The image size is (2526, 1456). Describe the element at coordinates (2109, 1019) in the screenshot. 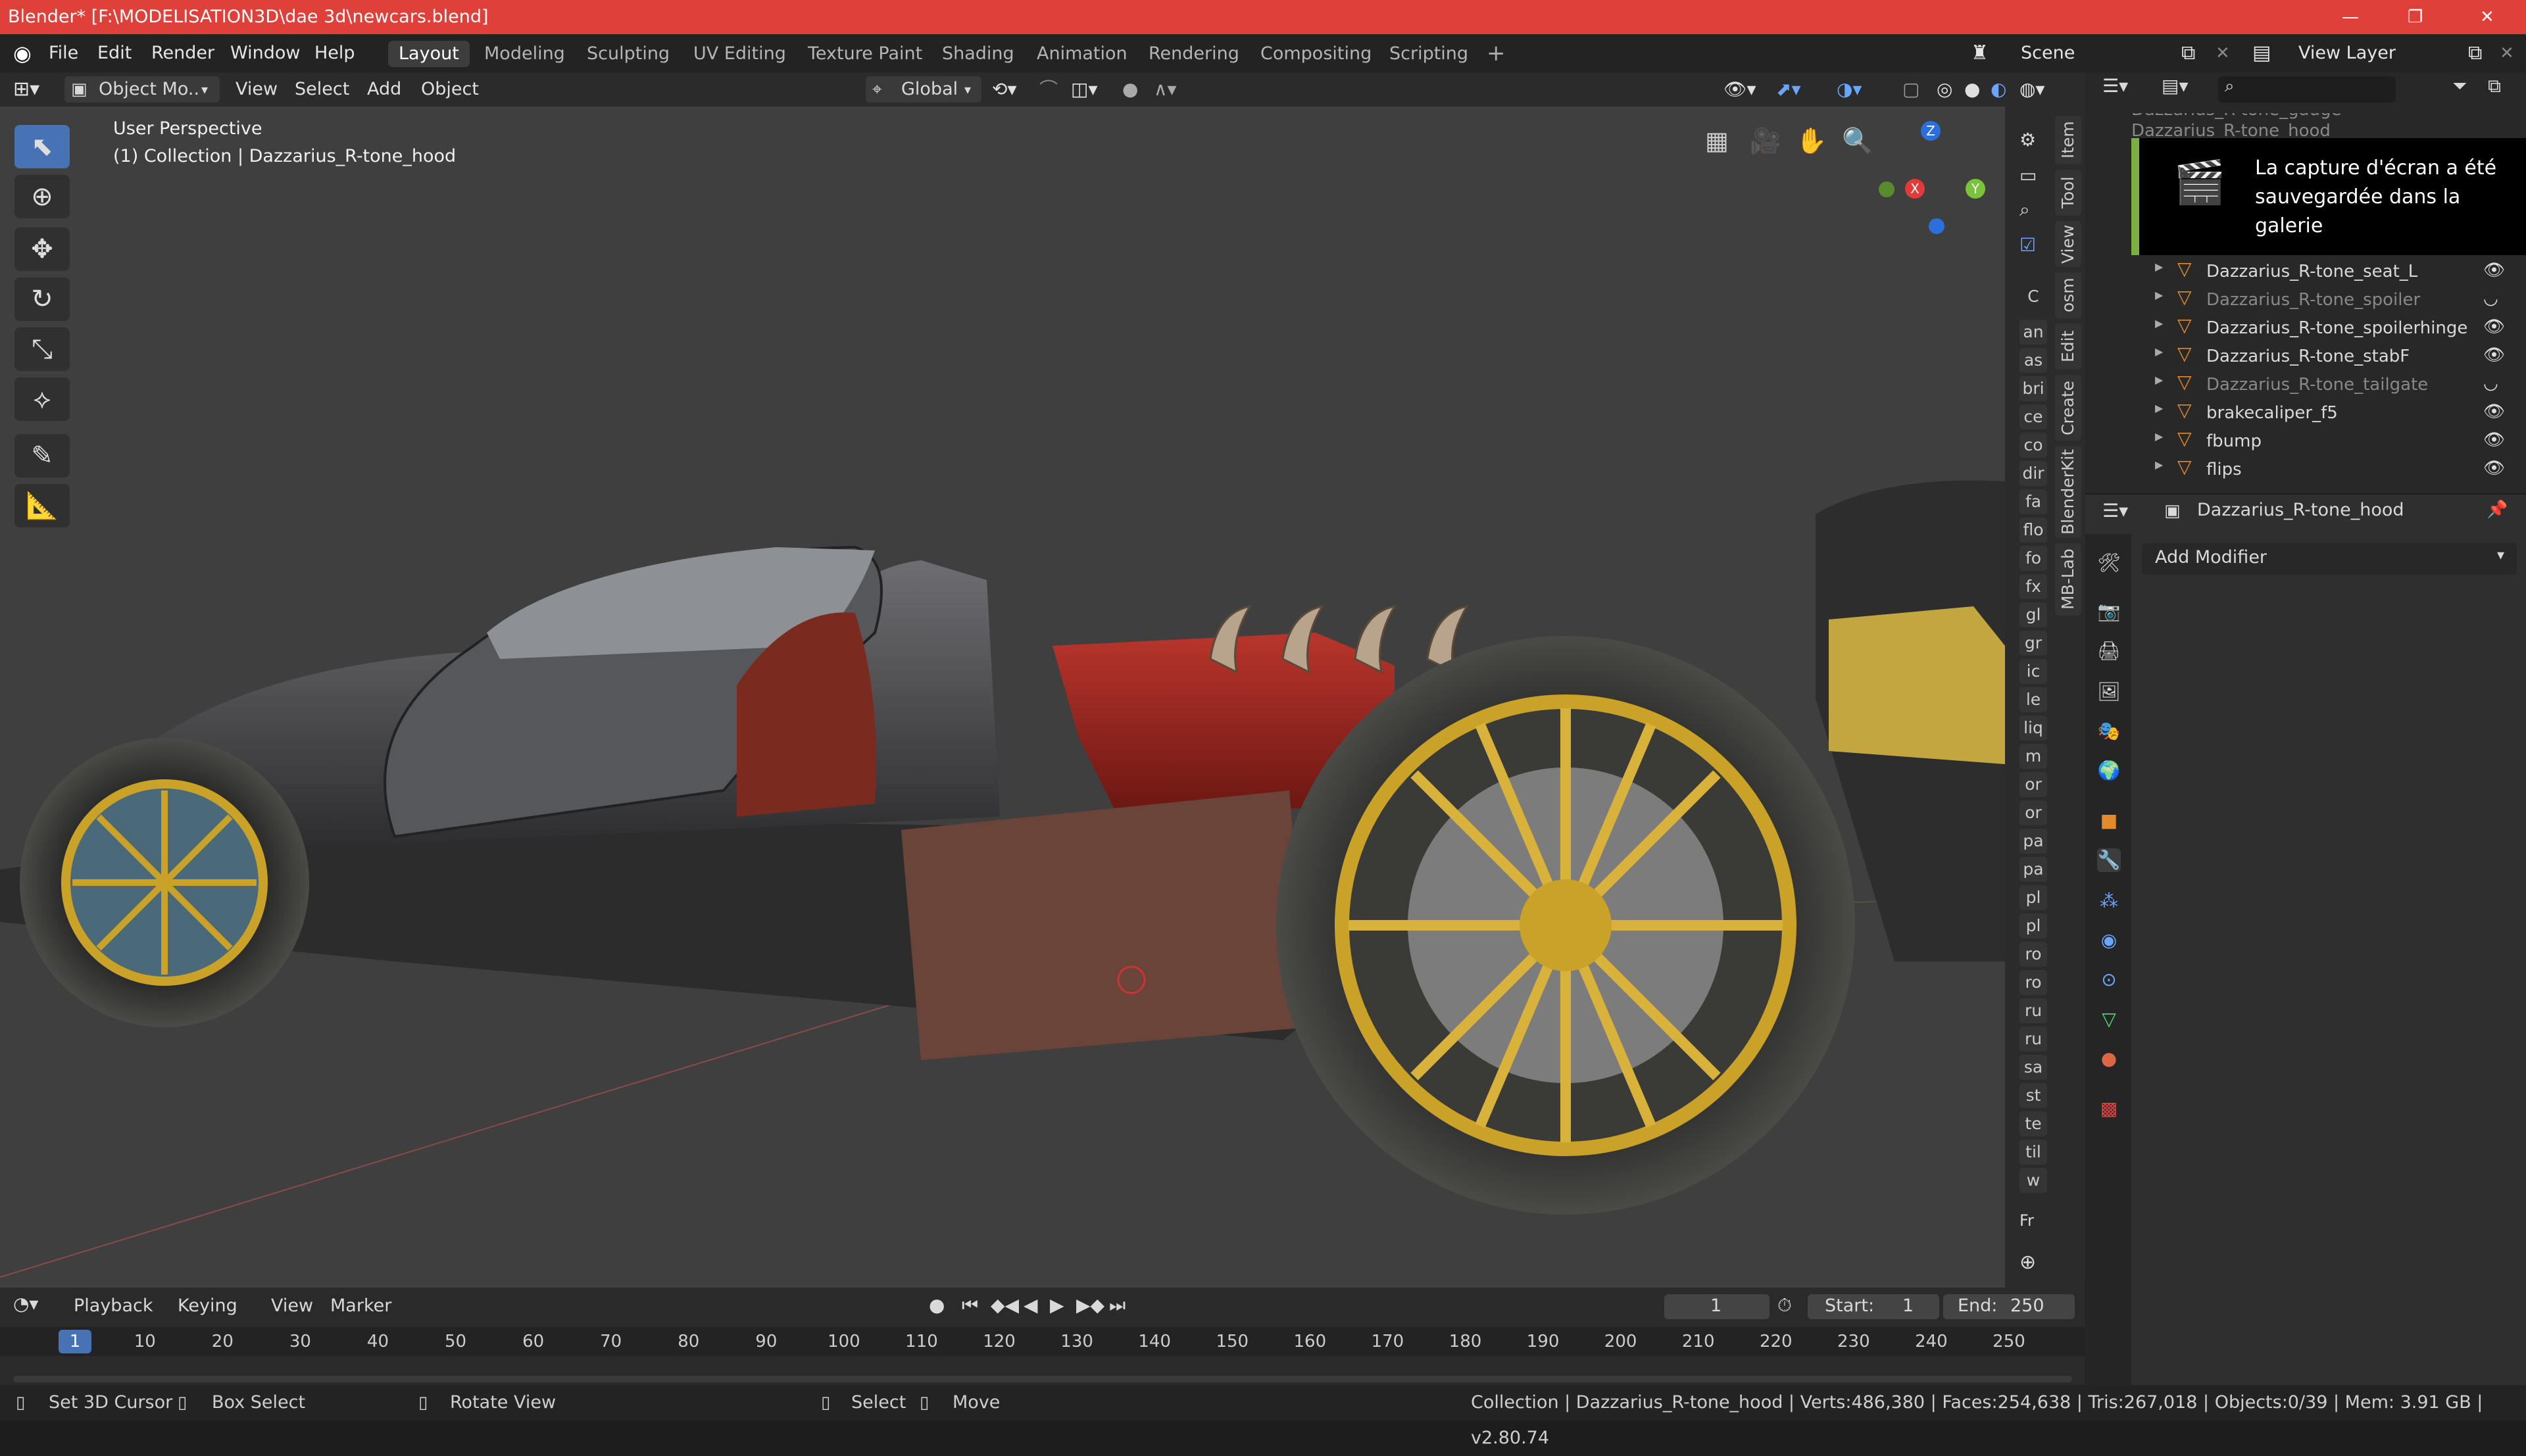

I see `data-properties-icon: ▽` at that location.